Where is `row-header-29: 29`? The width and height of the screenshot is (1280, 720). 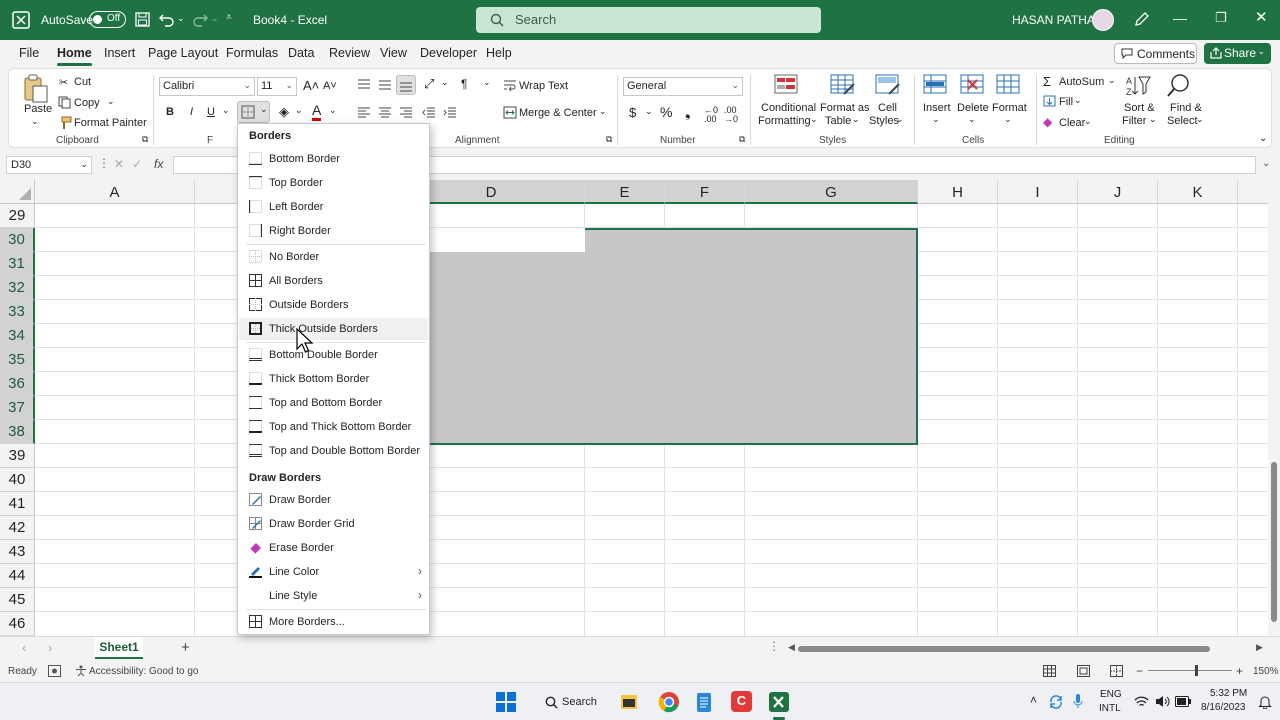
row-header-29: 29 is located at coordinates (17, 216).